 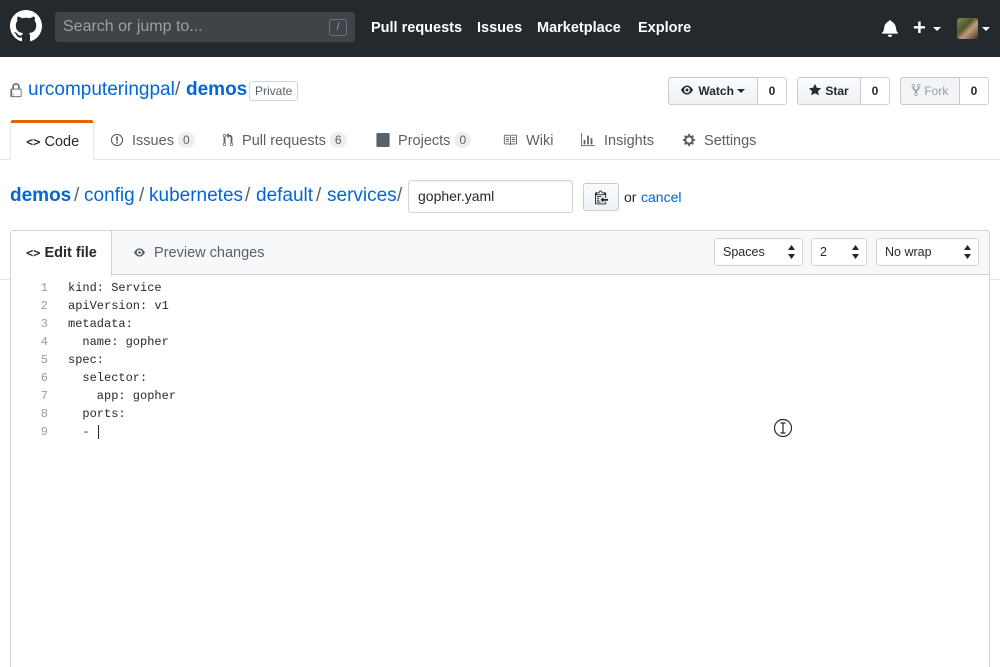 What do you see at coordinates (70, 253) in the screenshot?
I see `edit-file-label: Edit file` at bounding box center [70, 253].